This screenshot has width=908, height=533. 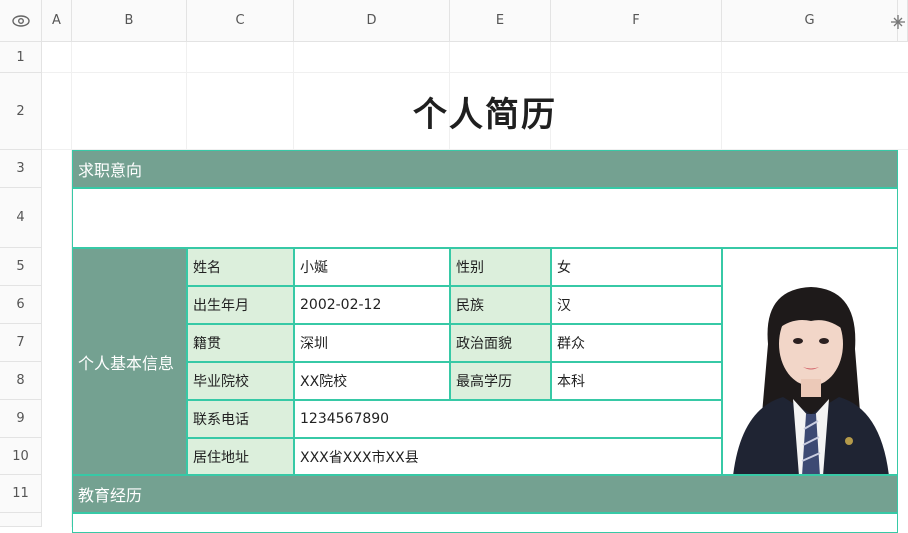 I want to click on row-header-2: 2, so click(x=21, y=111).